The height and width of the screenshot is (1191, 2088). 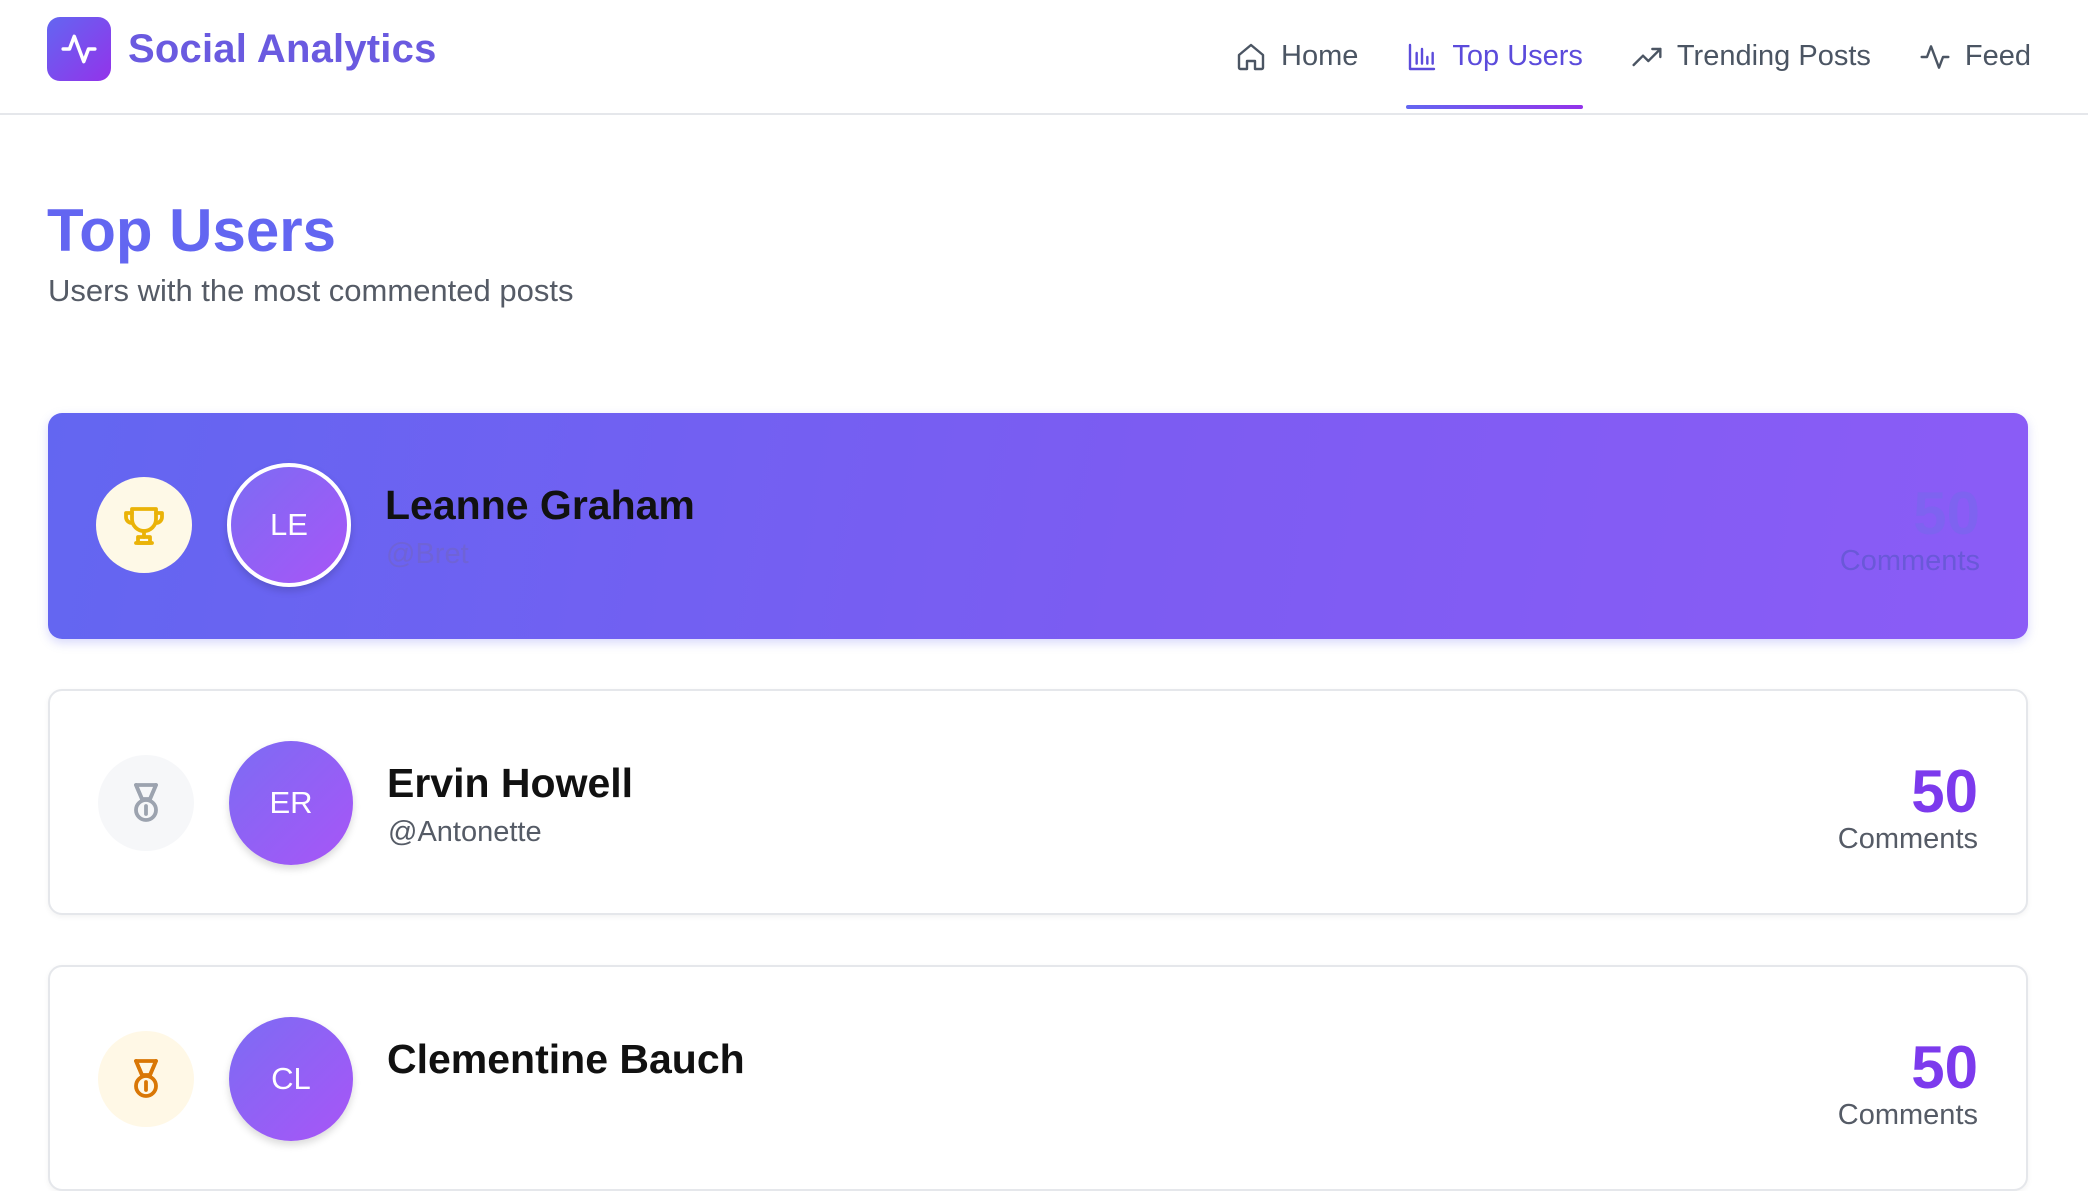 I want to click on user-name: Clementine Bauch, so click(x=566, y=1059).